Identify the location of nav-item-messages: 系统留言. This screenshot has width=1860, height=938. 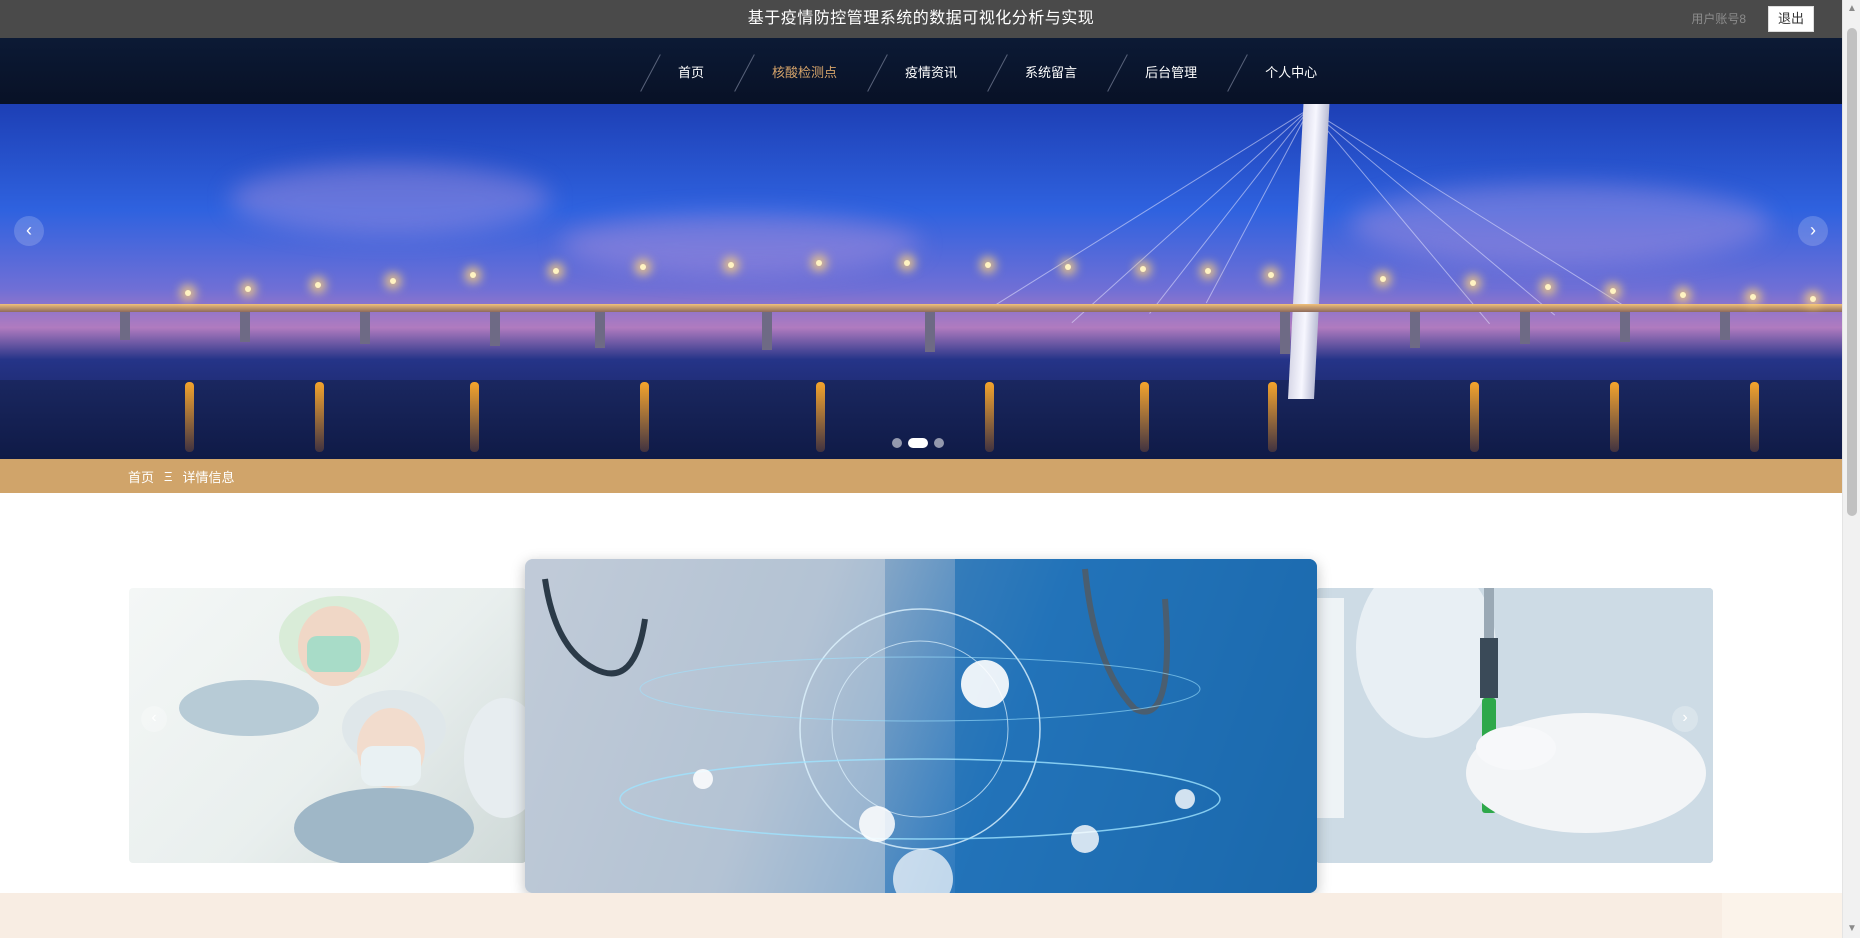
(1043, 71).